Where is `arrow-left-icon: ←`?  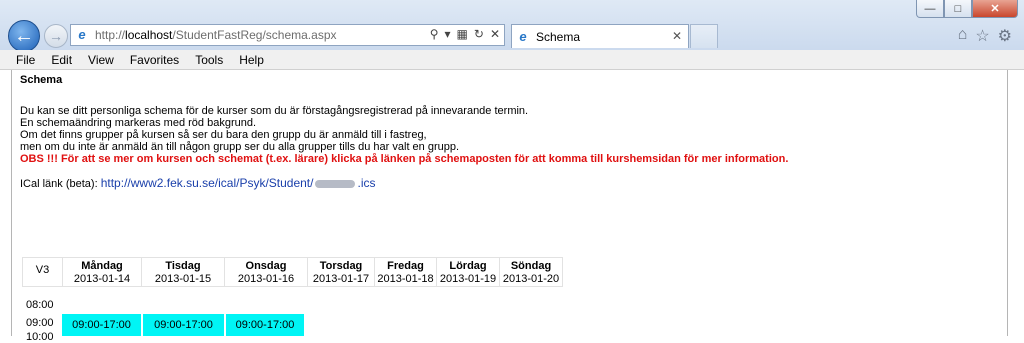
arrow-left-icon: ← is located at coordinates (24, 35).